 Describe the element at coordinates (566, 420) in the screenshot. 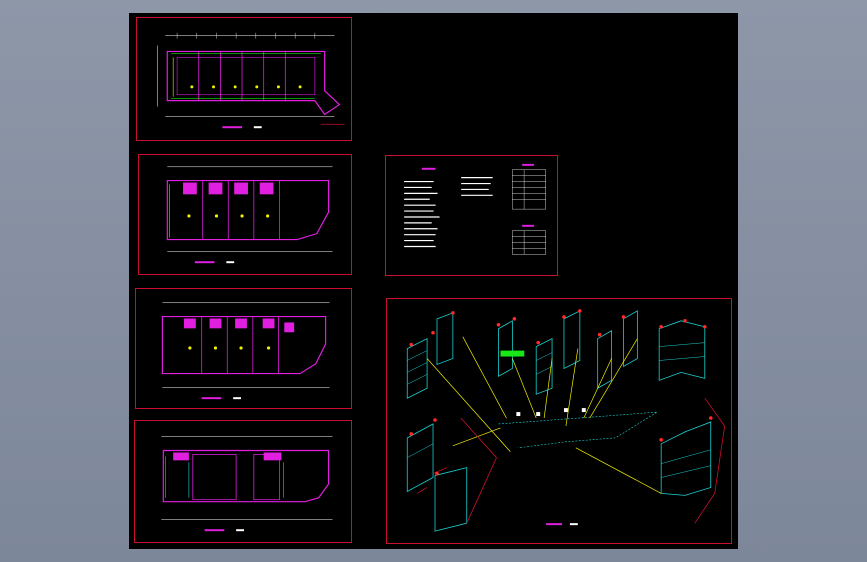

I see `isometric-system-drawing` at that location.